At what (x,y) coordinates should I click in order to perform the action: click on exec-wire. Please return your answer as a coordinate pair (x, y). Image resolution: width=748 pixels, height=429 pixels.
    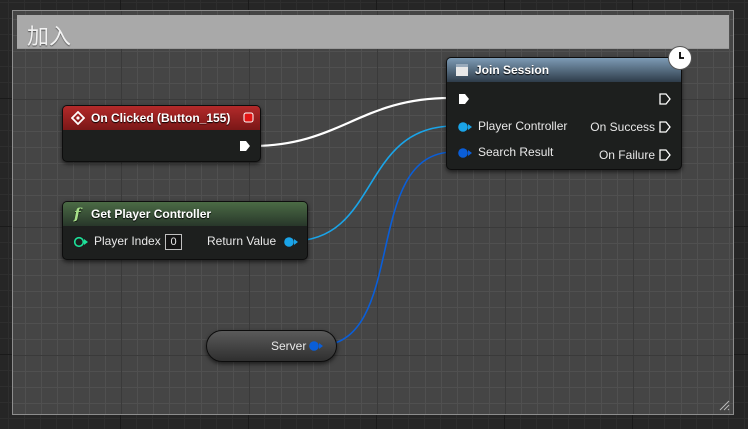
    Looking at the image, I should click on (351, 122).